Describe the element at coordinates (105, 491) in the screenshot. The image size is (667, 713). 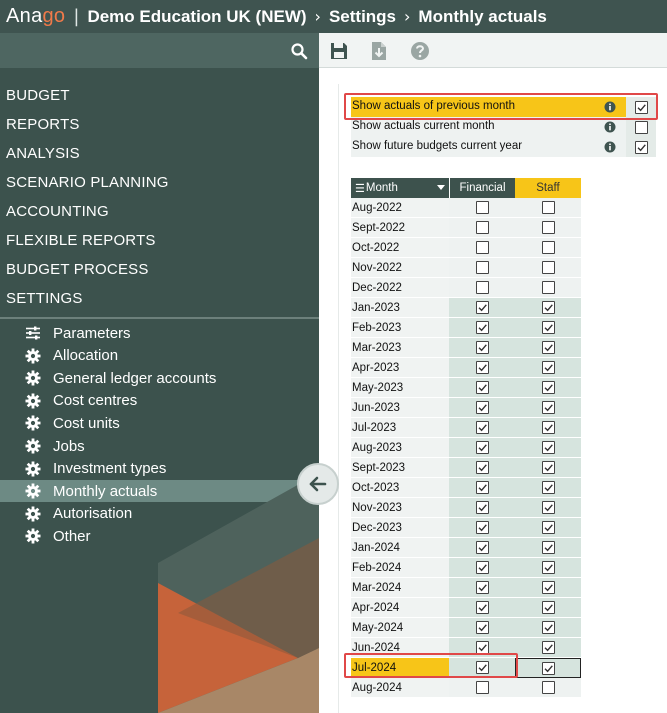
I see `settings-item-label: Monthly actuals` at that location.